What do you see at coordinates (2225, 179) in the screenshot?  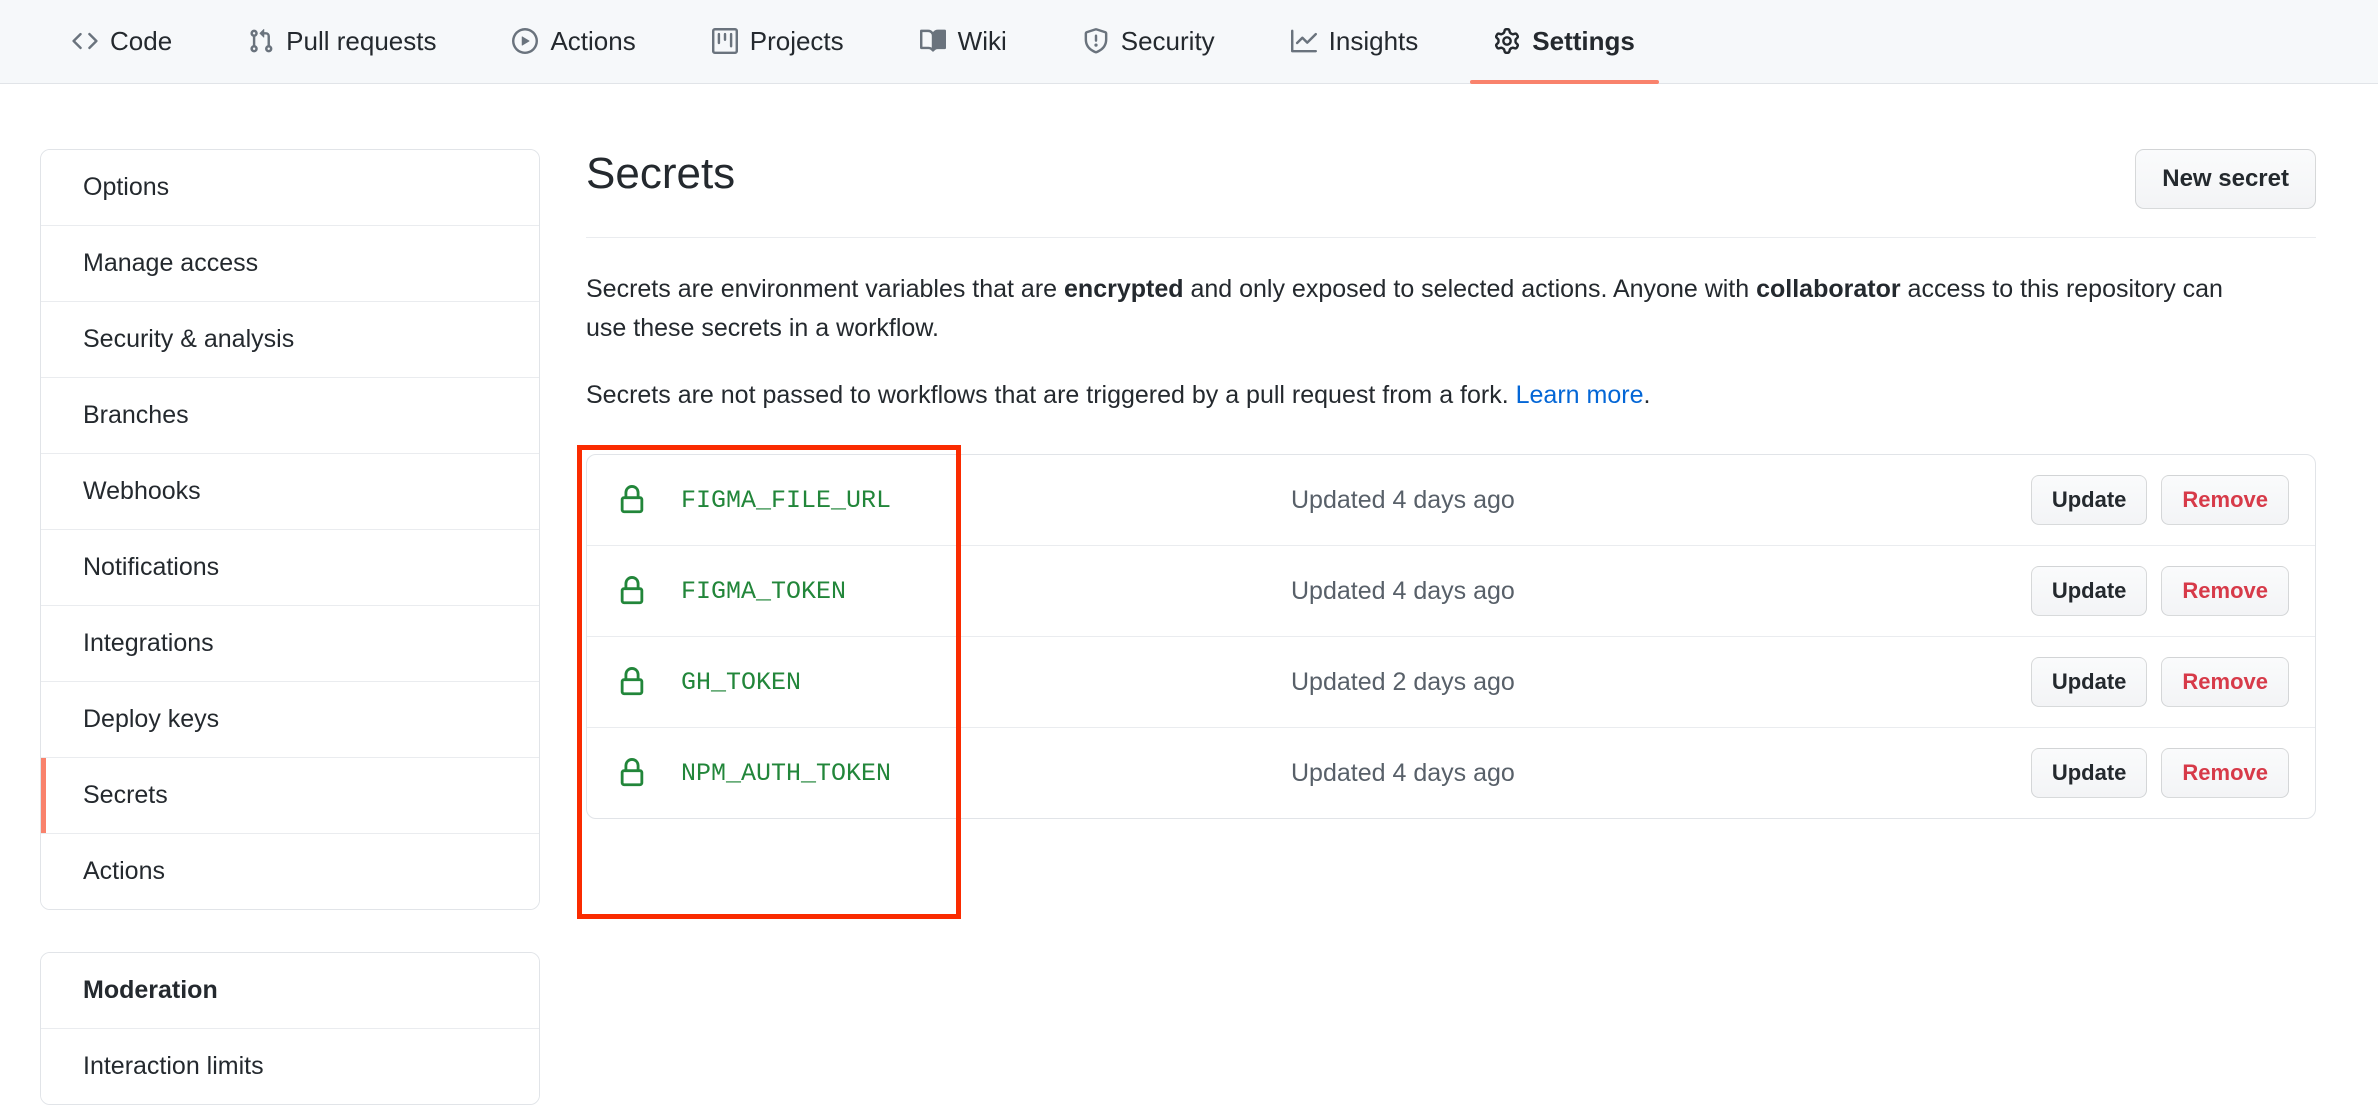 I see `new-secret-button: New secret` at bounding box center [2225, 179].